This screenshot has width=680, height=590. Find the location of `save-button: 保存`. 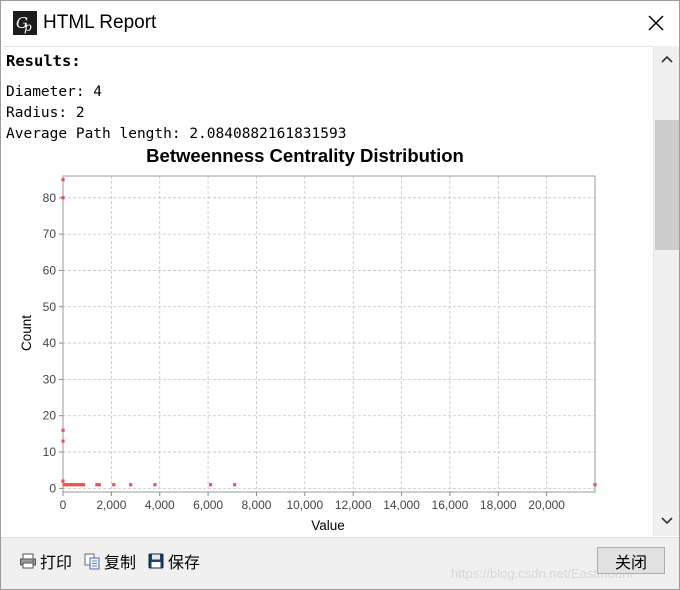

save-button: 保存 is located at coordinates (173, 561).